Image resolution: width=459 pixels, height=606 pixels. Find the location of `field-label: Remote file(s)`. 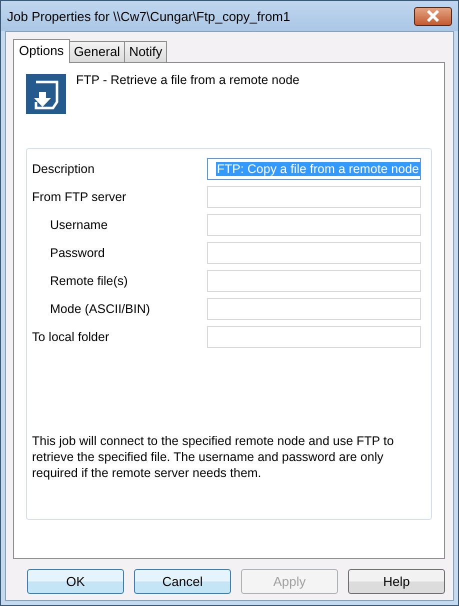

field-label: Remote file(s) is located at coordinates (88, 281).